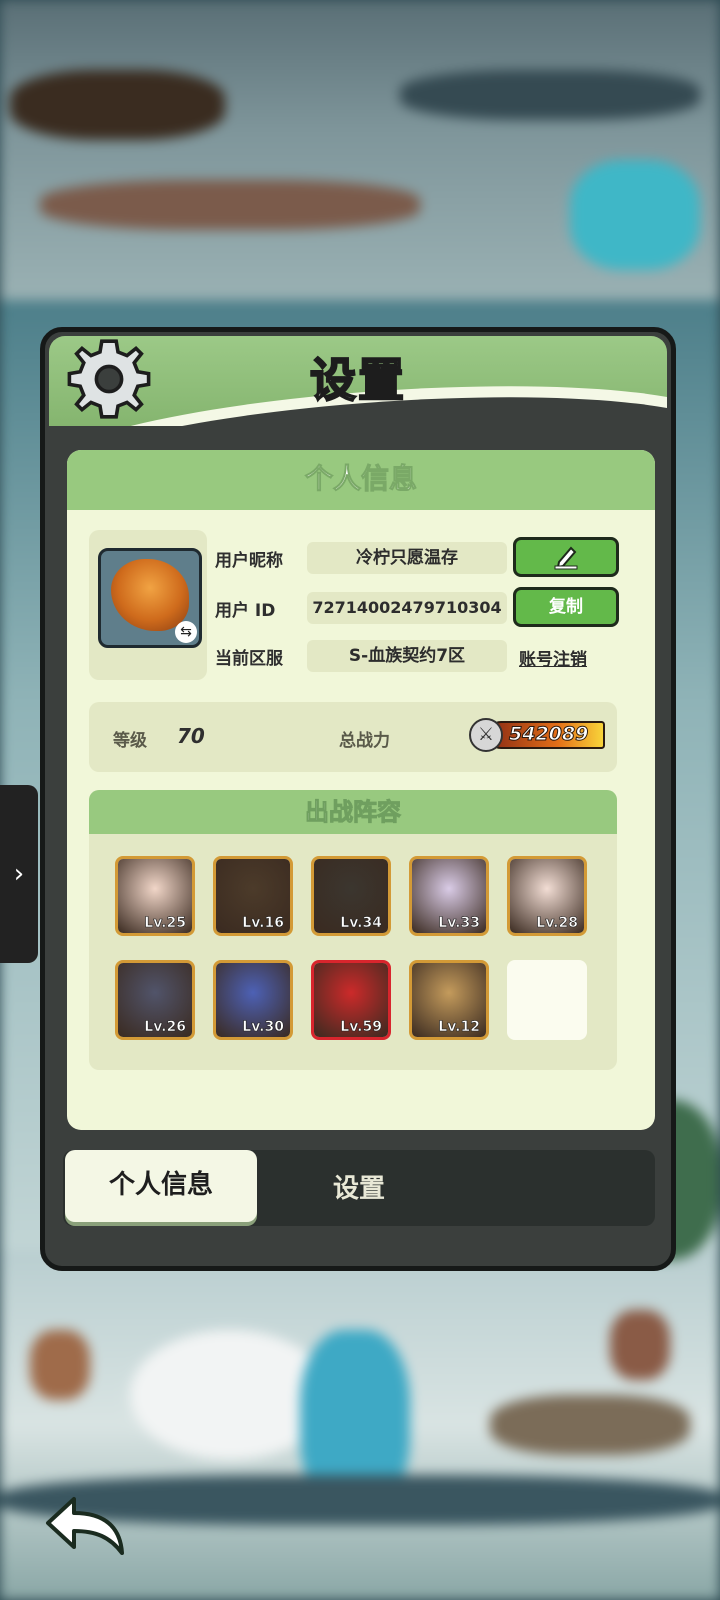 This screenshot has width=720, height=1600. Describe the element at coordinates (407, 558) in the screenshot. I see `nickname-value: 冷柠只愿温存` at that location.